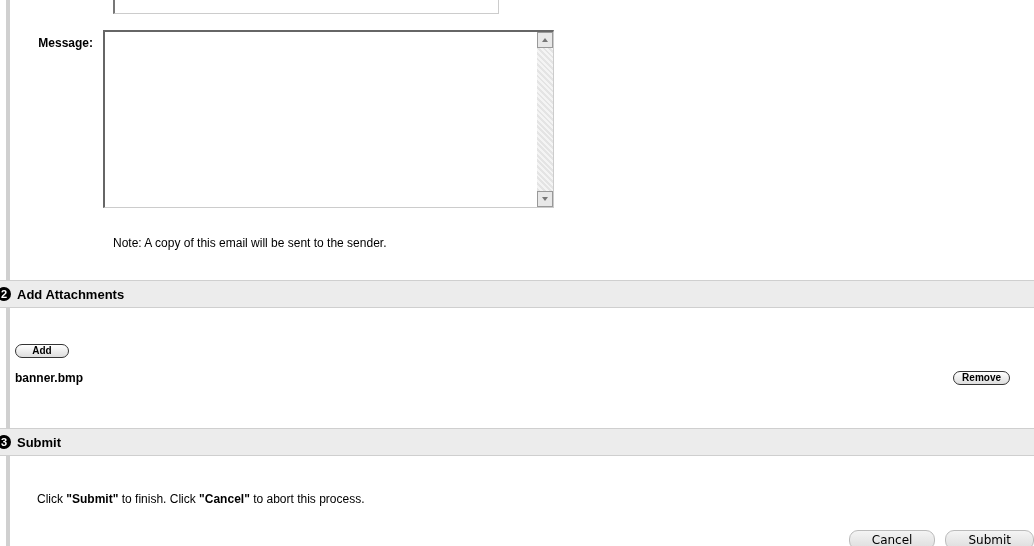 The height and width of the screenshot is (546, 1034). Describe the element at coordinates (545, 40) in the screenshot. I see `scroll-up-icon` at that location.